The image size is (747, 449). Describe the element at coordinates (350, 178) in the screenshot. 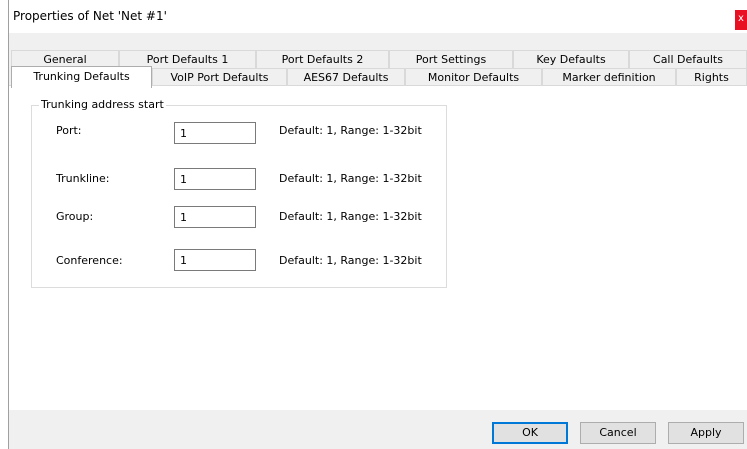

I see `trunkline-hint: Default: 1, Range: 1-32bit` at that location.